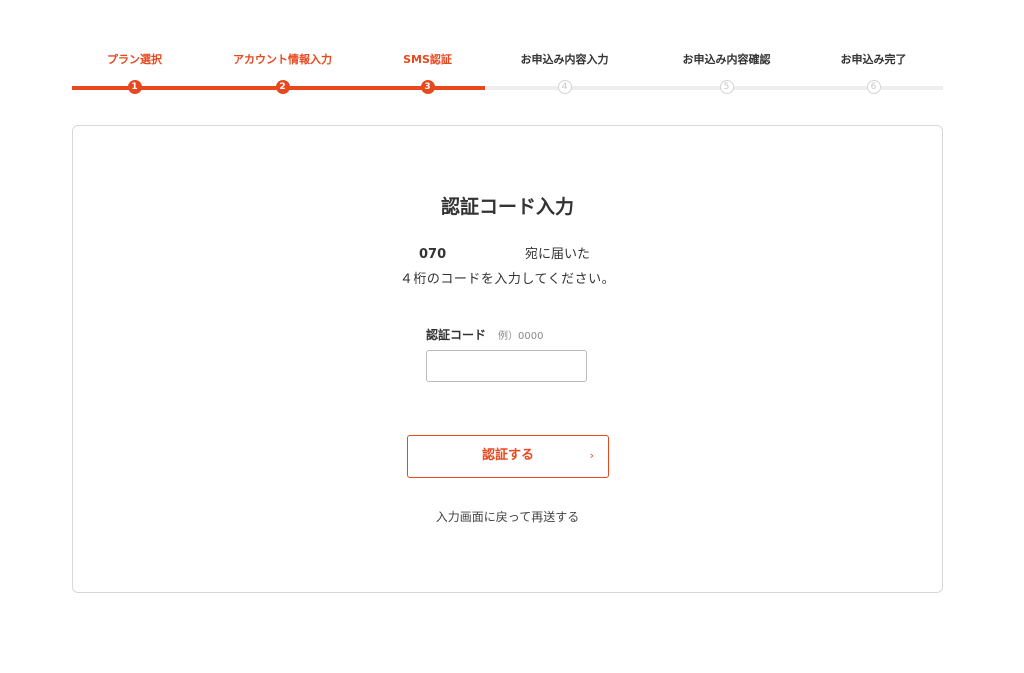 This screenshot has height=673, width=1024. I want to click on code-field-label: 認証コード, so click(456, 335).